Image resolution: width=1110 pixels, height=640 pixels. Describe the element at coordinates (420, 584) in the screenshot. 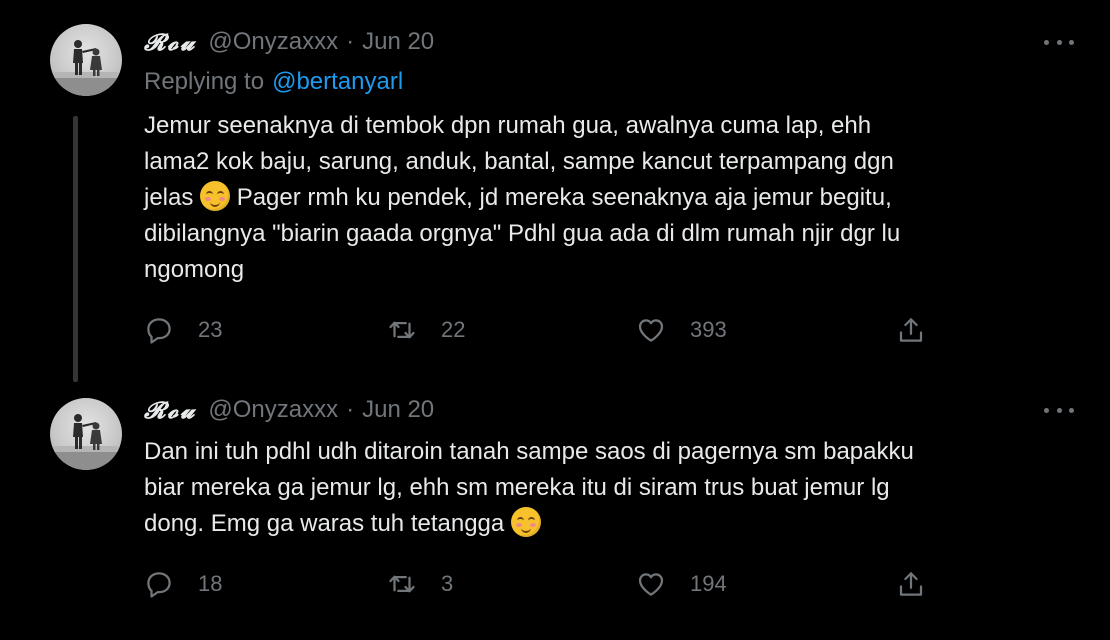

I see `retweet-button: 3` at that location.